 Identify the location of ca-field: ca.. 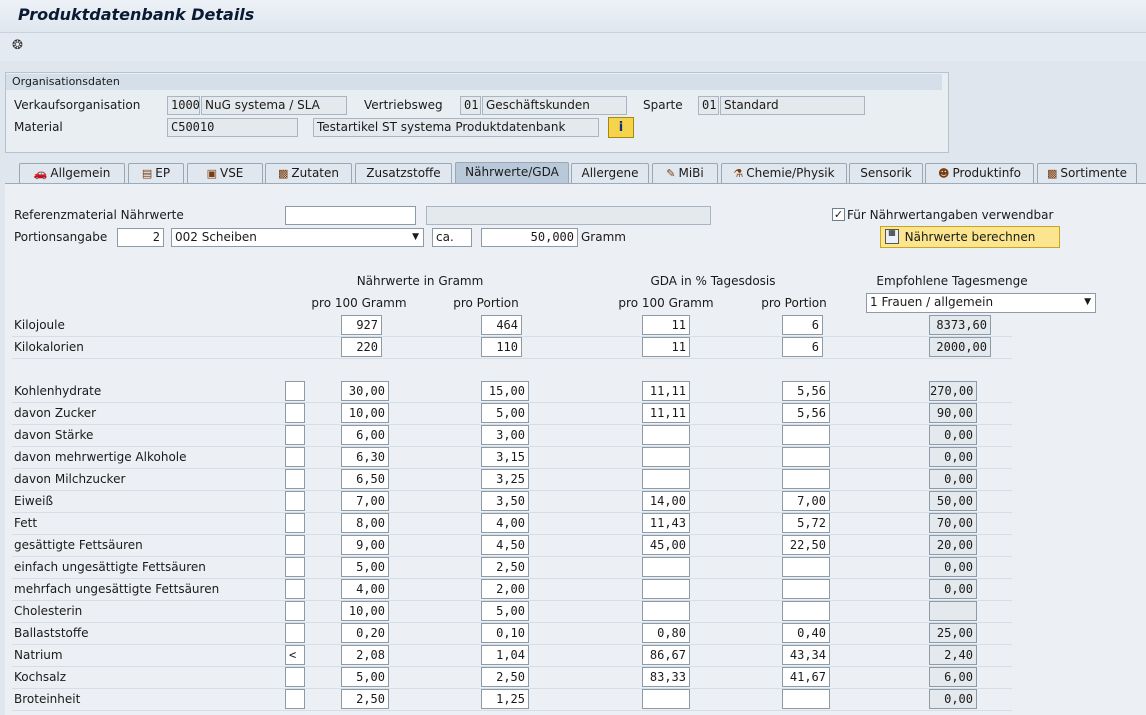
(452, 237).